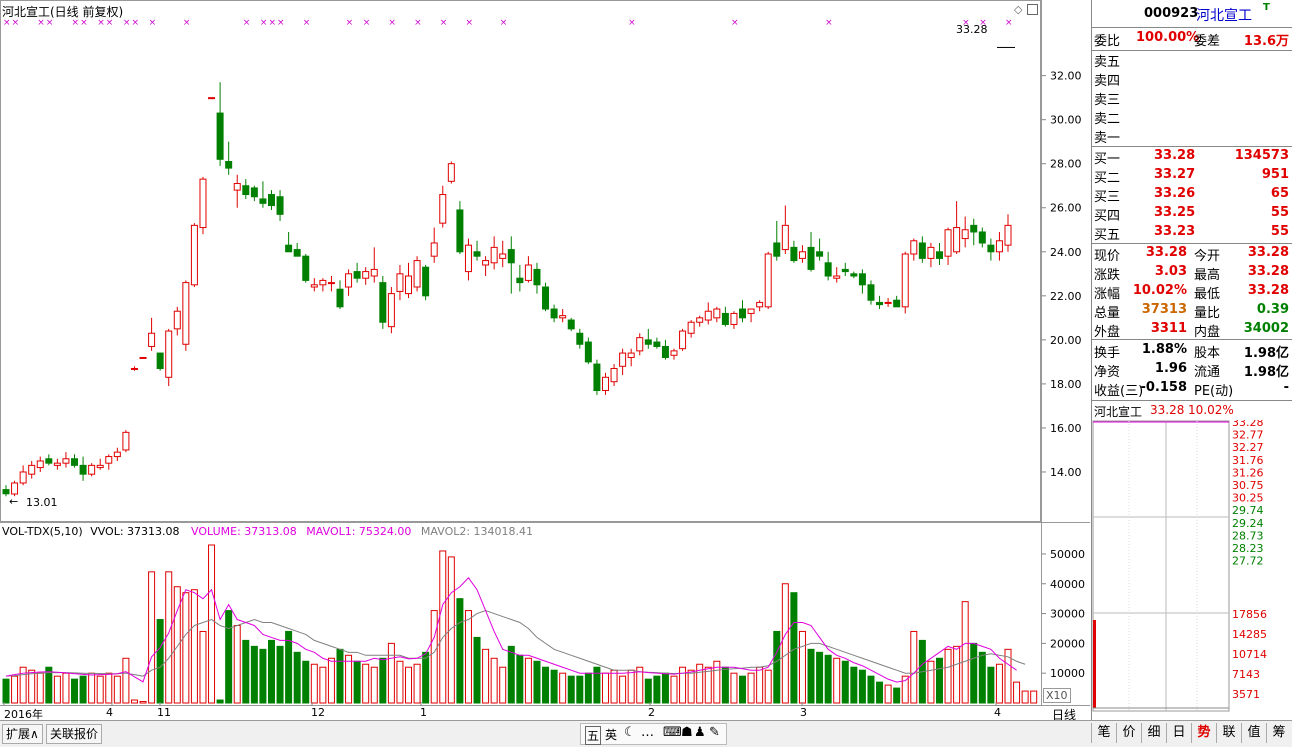  What do you see at coordinates (1192, 233) in the screenshot?
I see `buy-row: 买五 33.23 55` at bounding box center [1192, 233].